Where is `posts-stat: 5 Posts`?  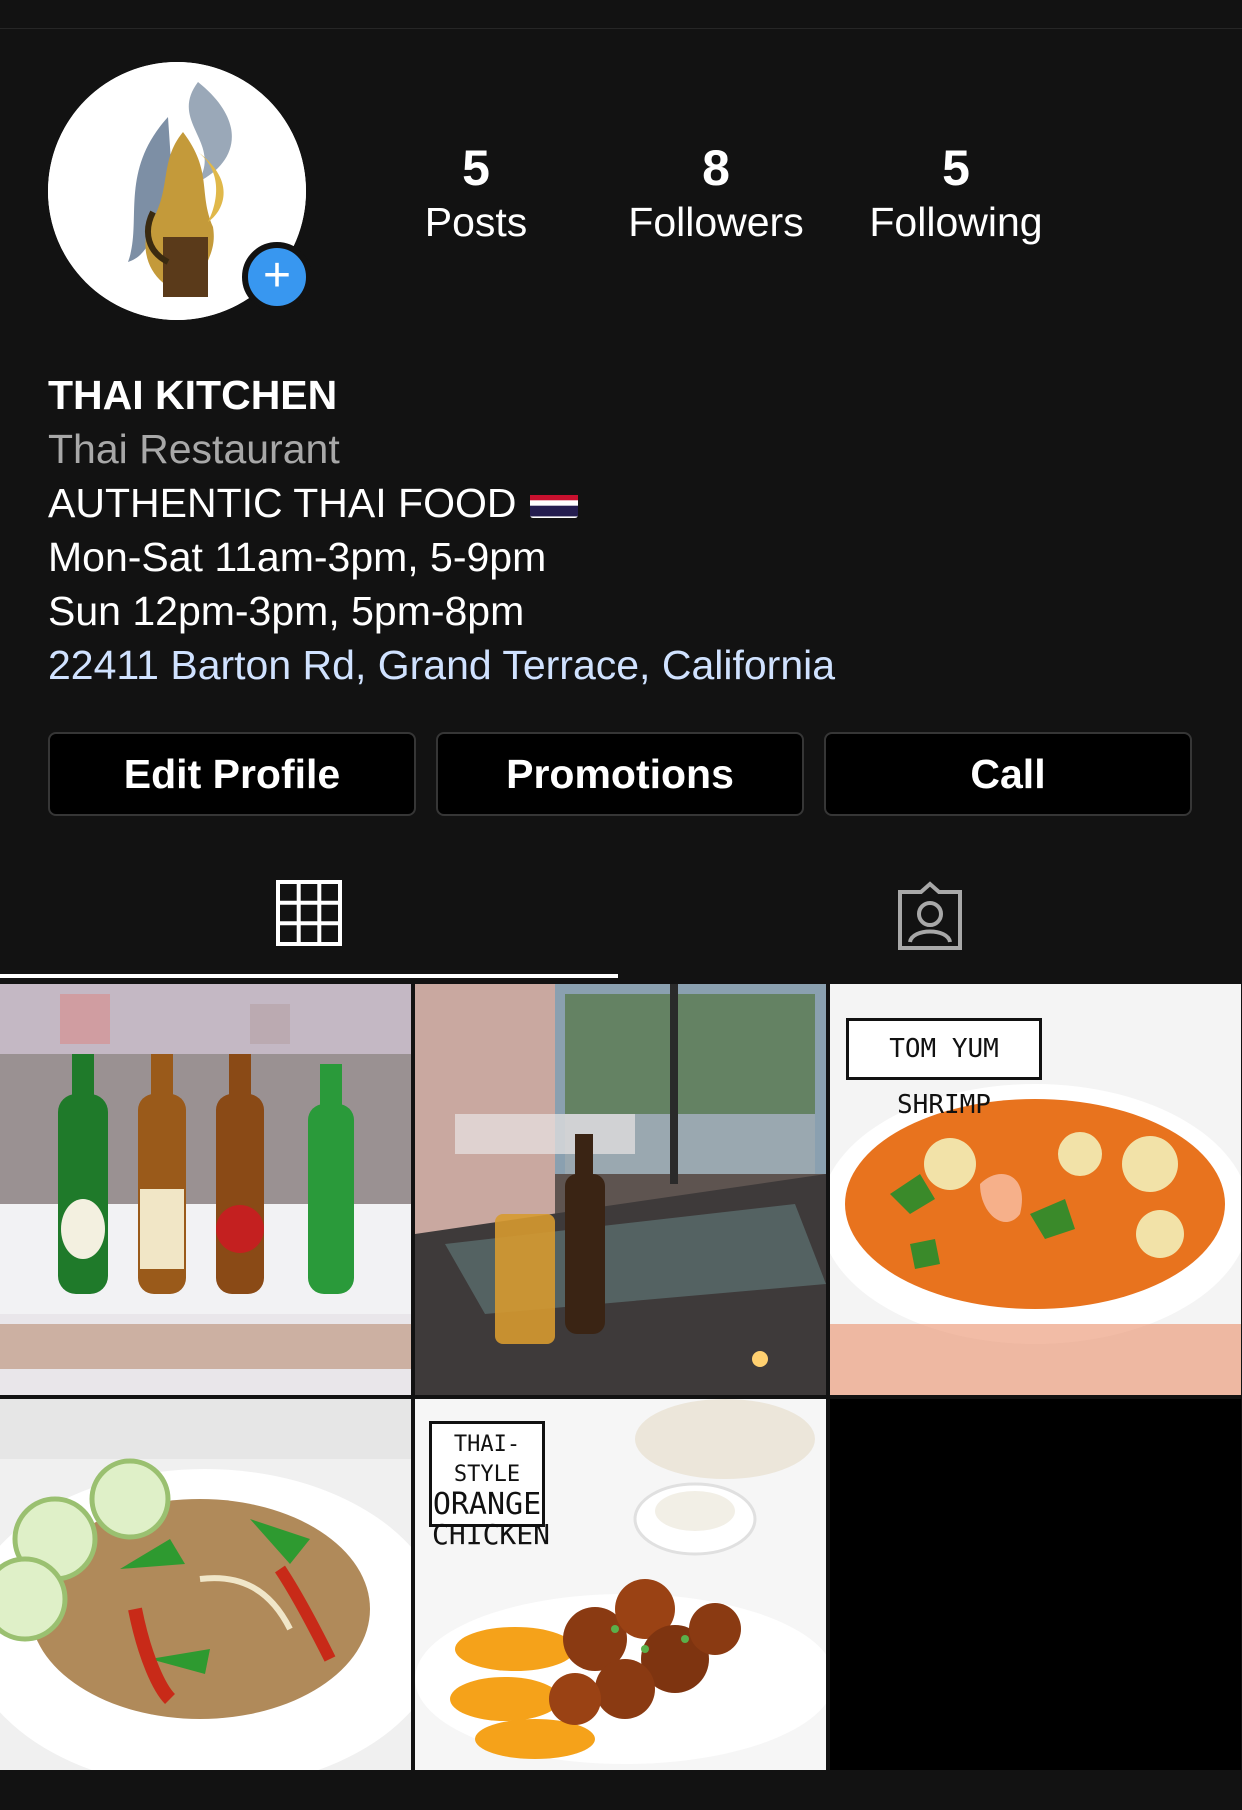
posts-stat: 5 Posts is located at coordinates (476, 194).